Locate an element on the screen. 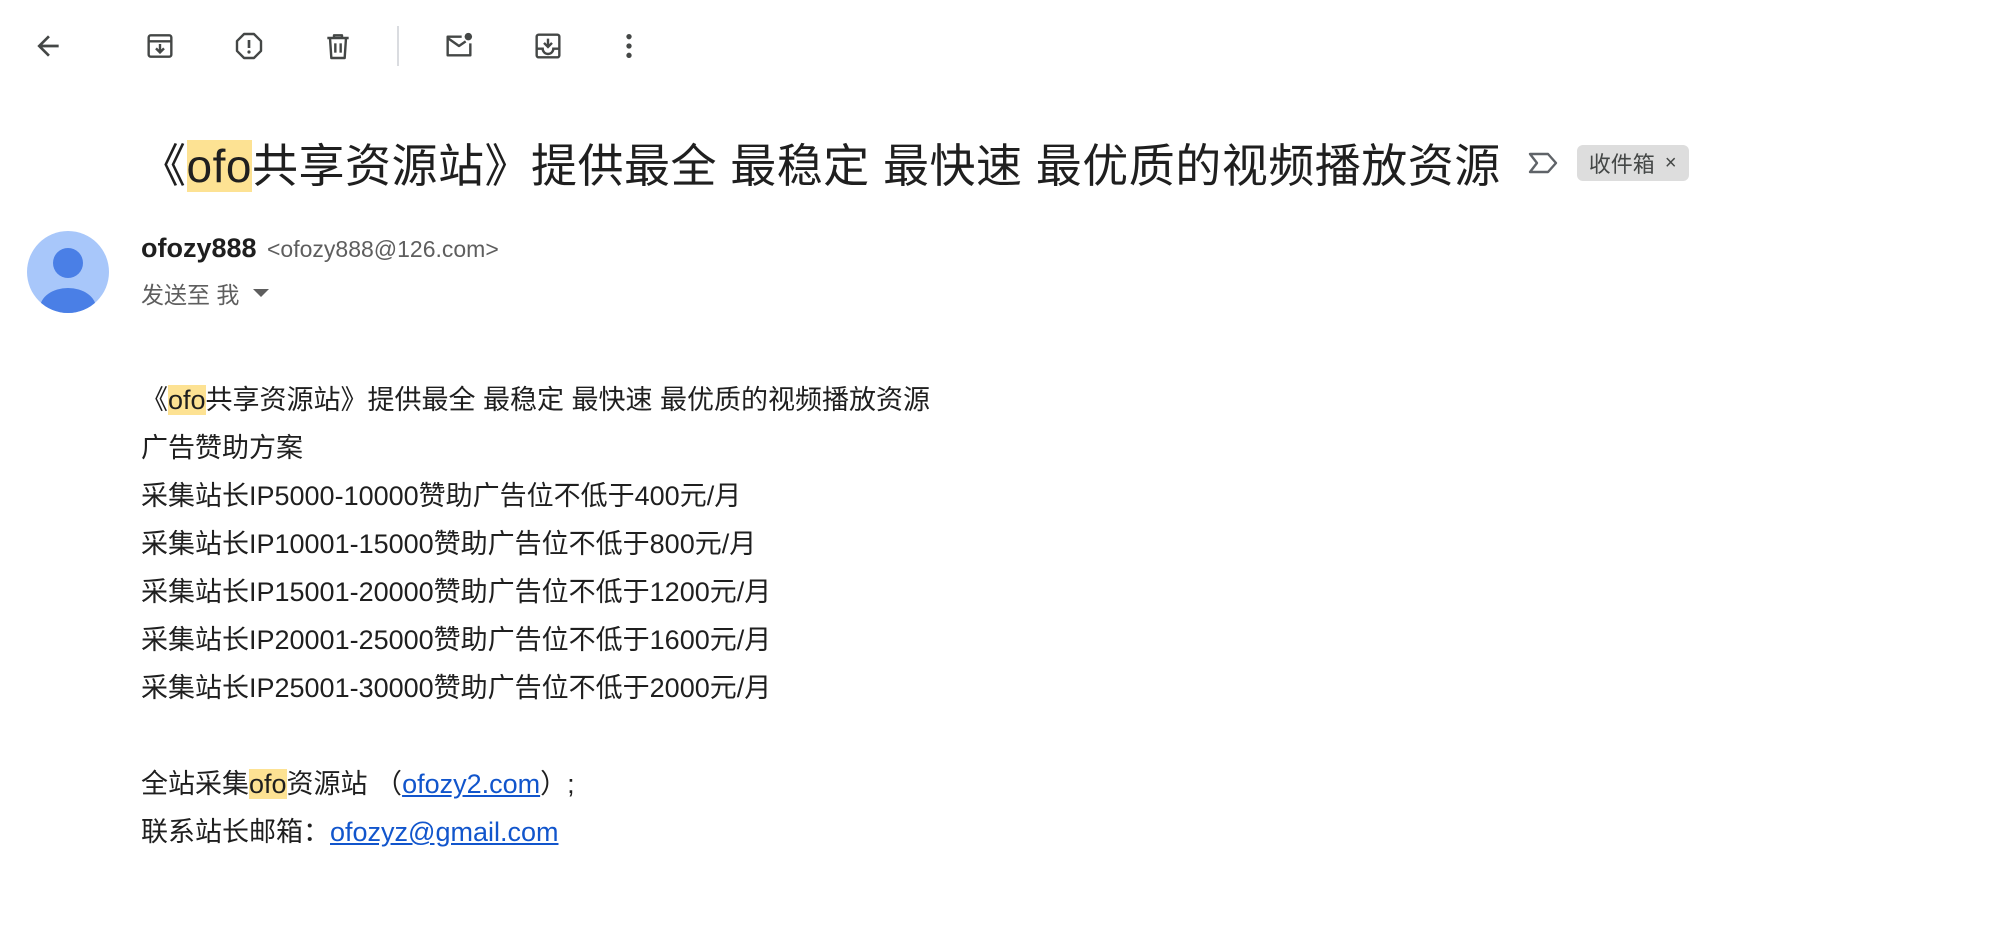 This screenshot has width=1990, height=936. recipient-details-toggle: 发送至 我 is located at coordinates (205, 293).